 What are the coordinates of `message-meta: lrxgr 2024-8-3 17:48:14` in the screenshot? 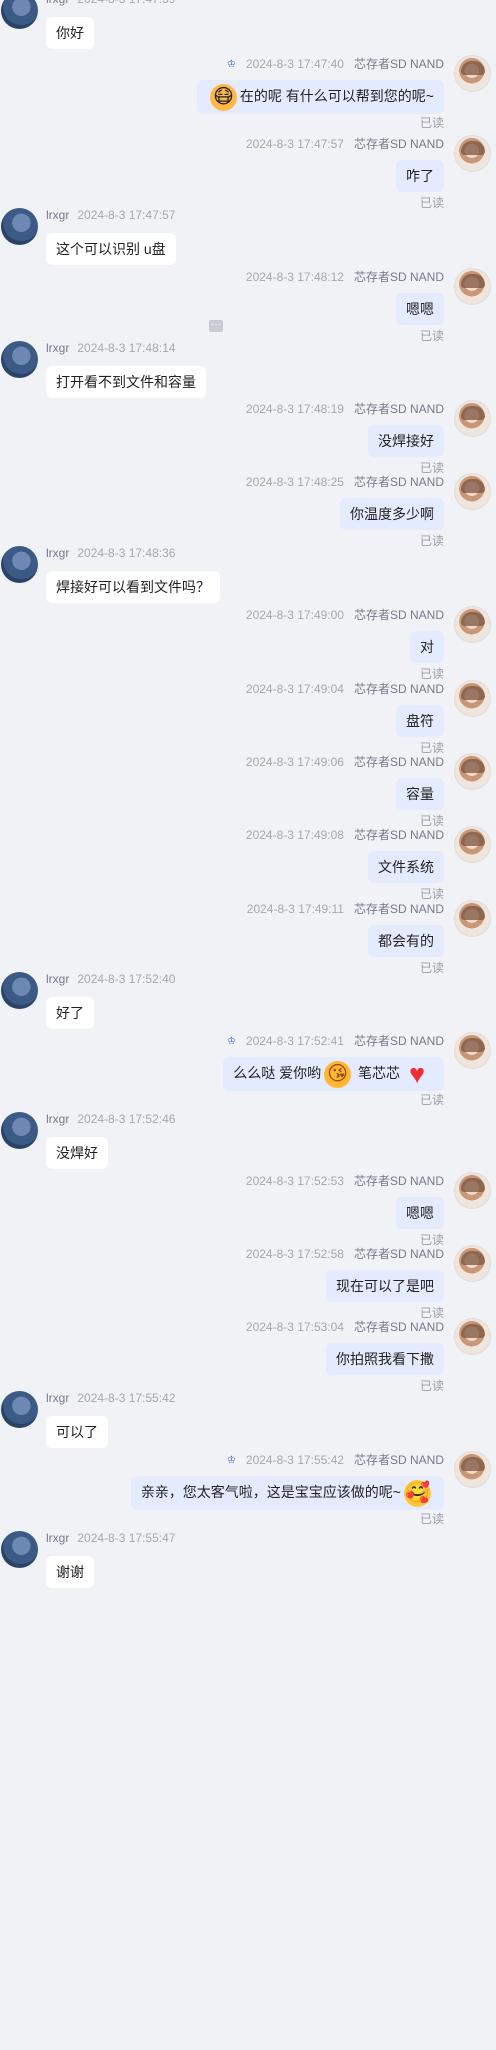 It's located at (110, 348).